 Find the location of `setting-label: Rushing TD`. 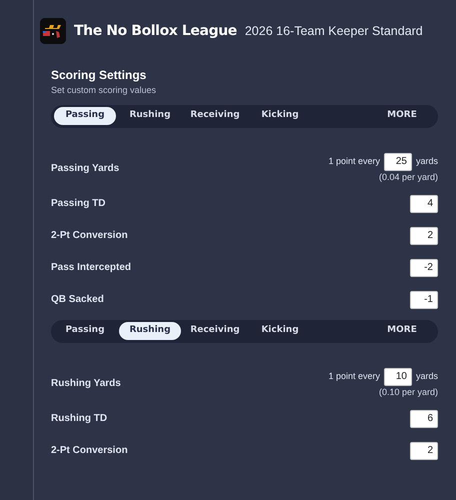

setting-label: Rushing TD is located at coordinates (79, 419).